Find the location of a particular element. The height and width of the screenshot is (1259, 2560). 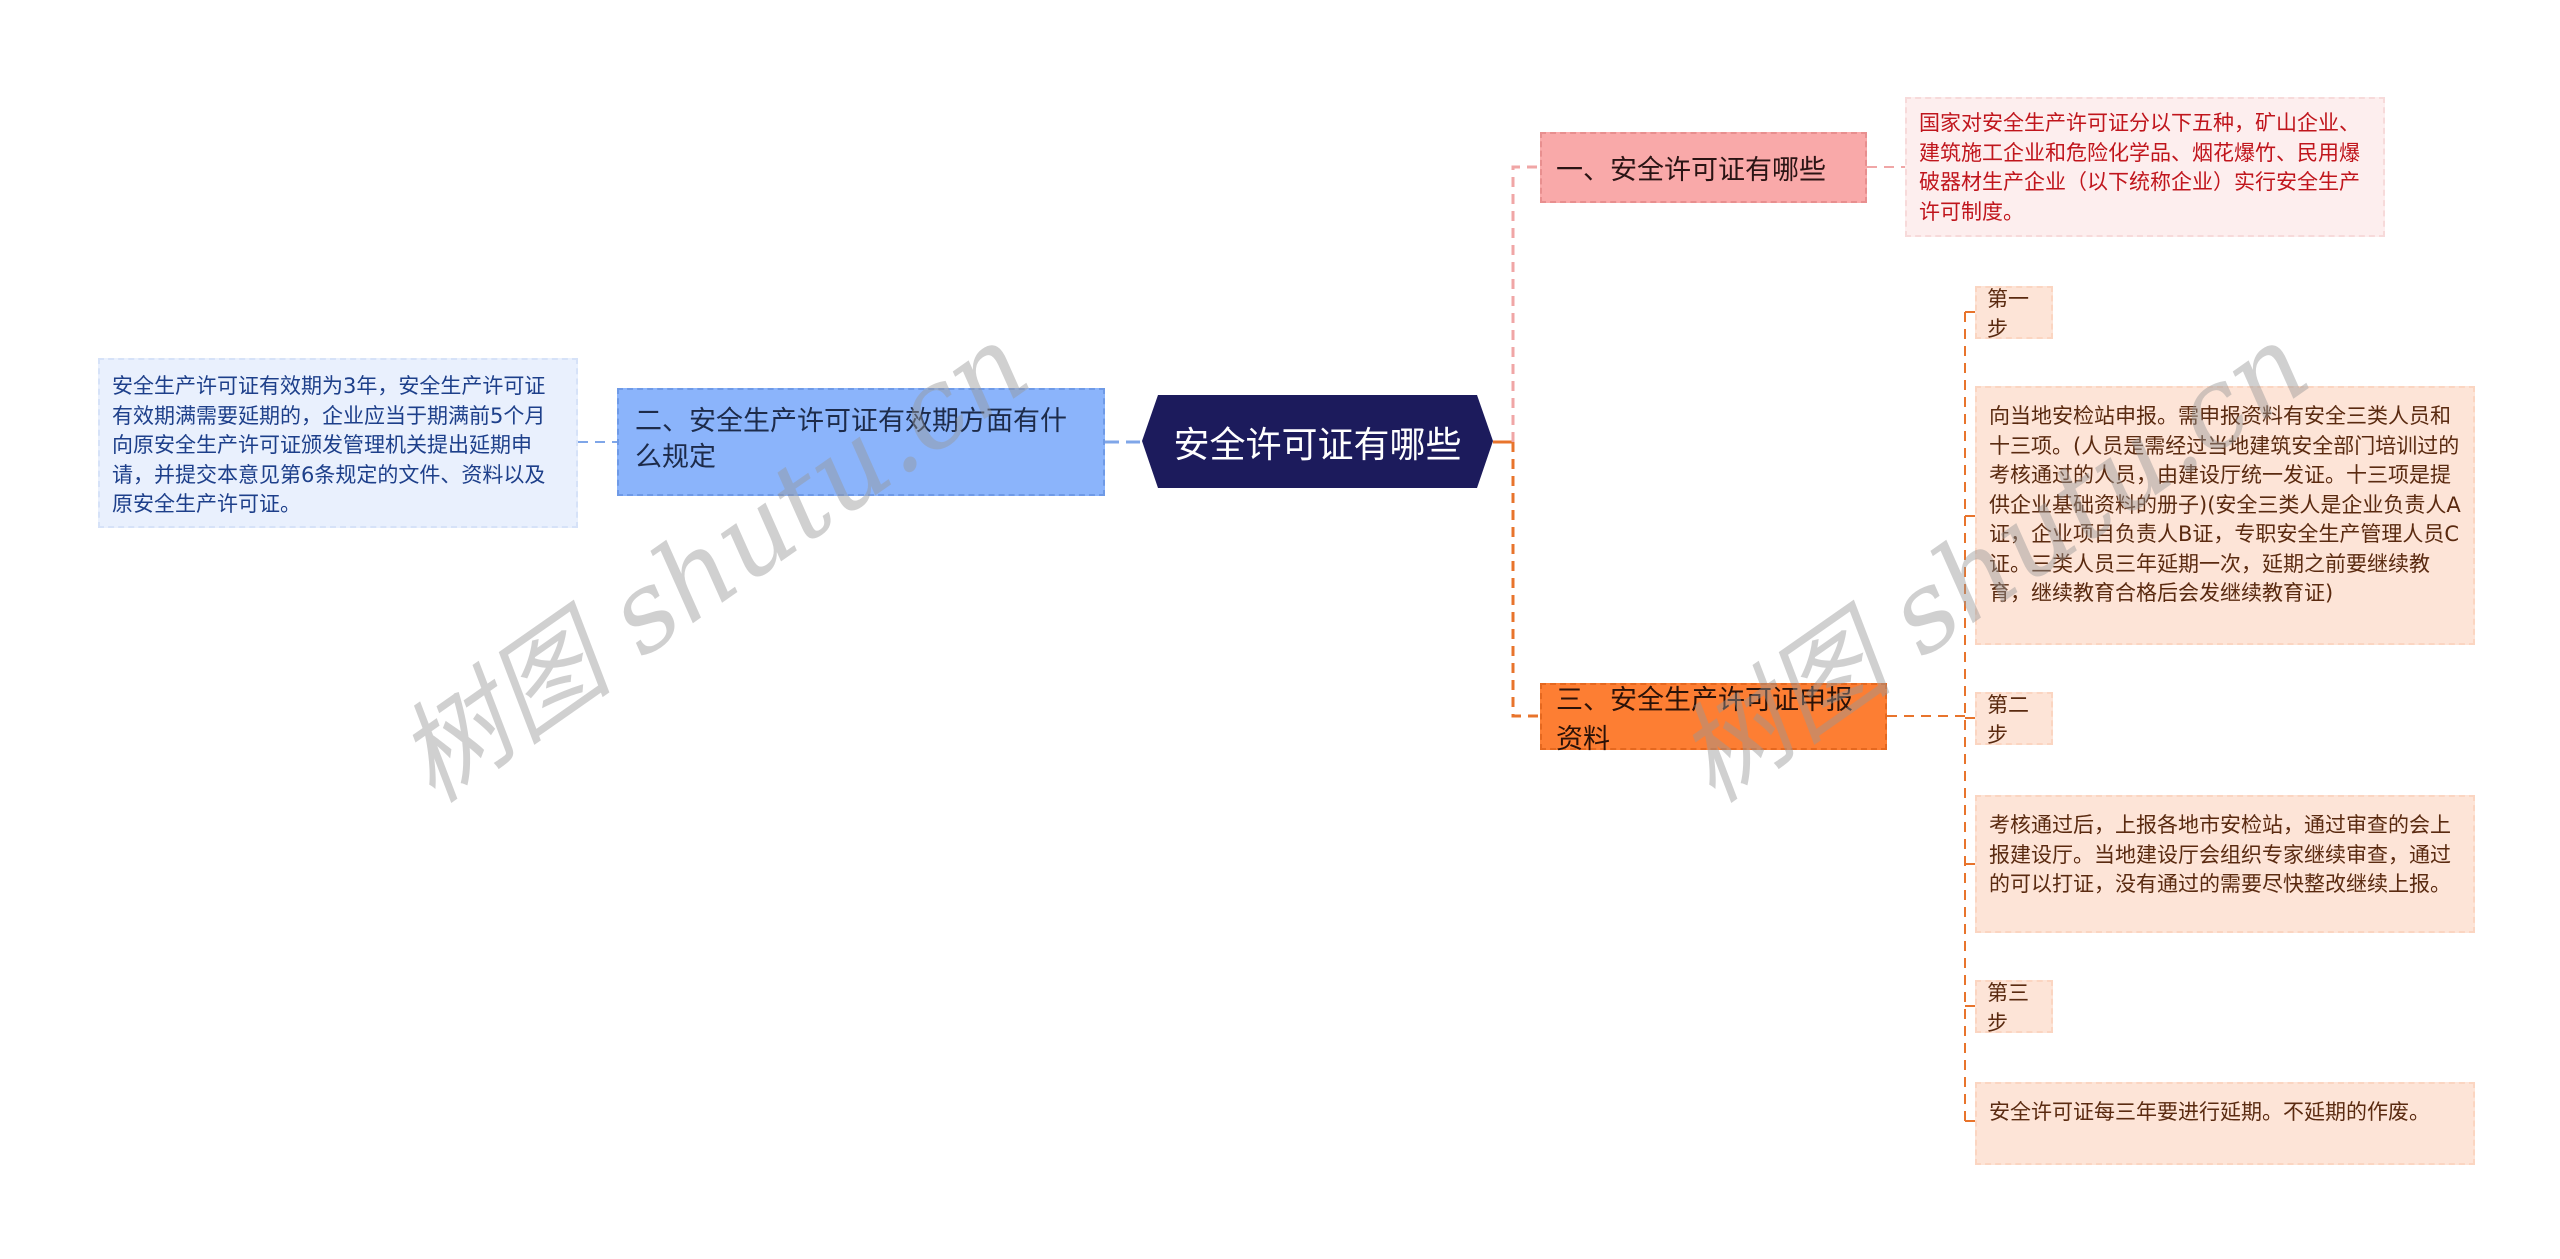

step-1-label: 第一步 is located at coordinates (2008, 313).